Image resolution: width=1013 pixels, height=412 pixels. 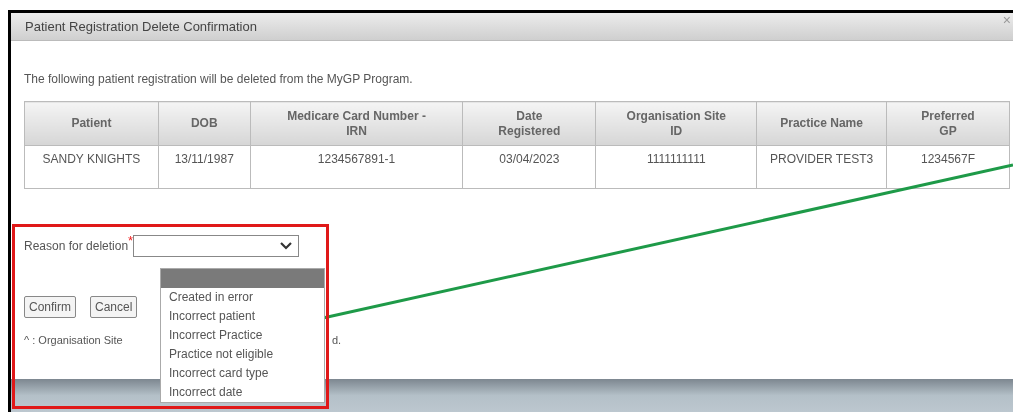 I want to click on chevron-icon, so click(x=286, y=246).